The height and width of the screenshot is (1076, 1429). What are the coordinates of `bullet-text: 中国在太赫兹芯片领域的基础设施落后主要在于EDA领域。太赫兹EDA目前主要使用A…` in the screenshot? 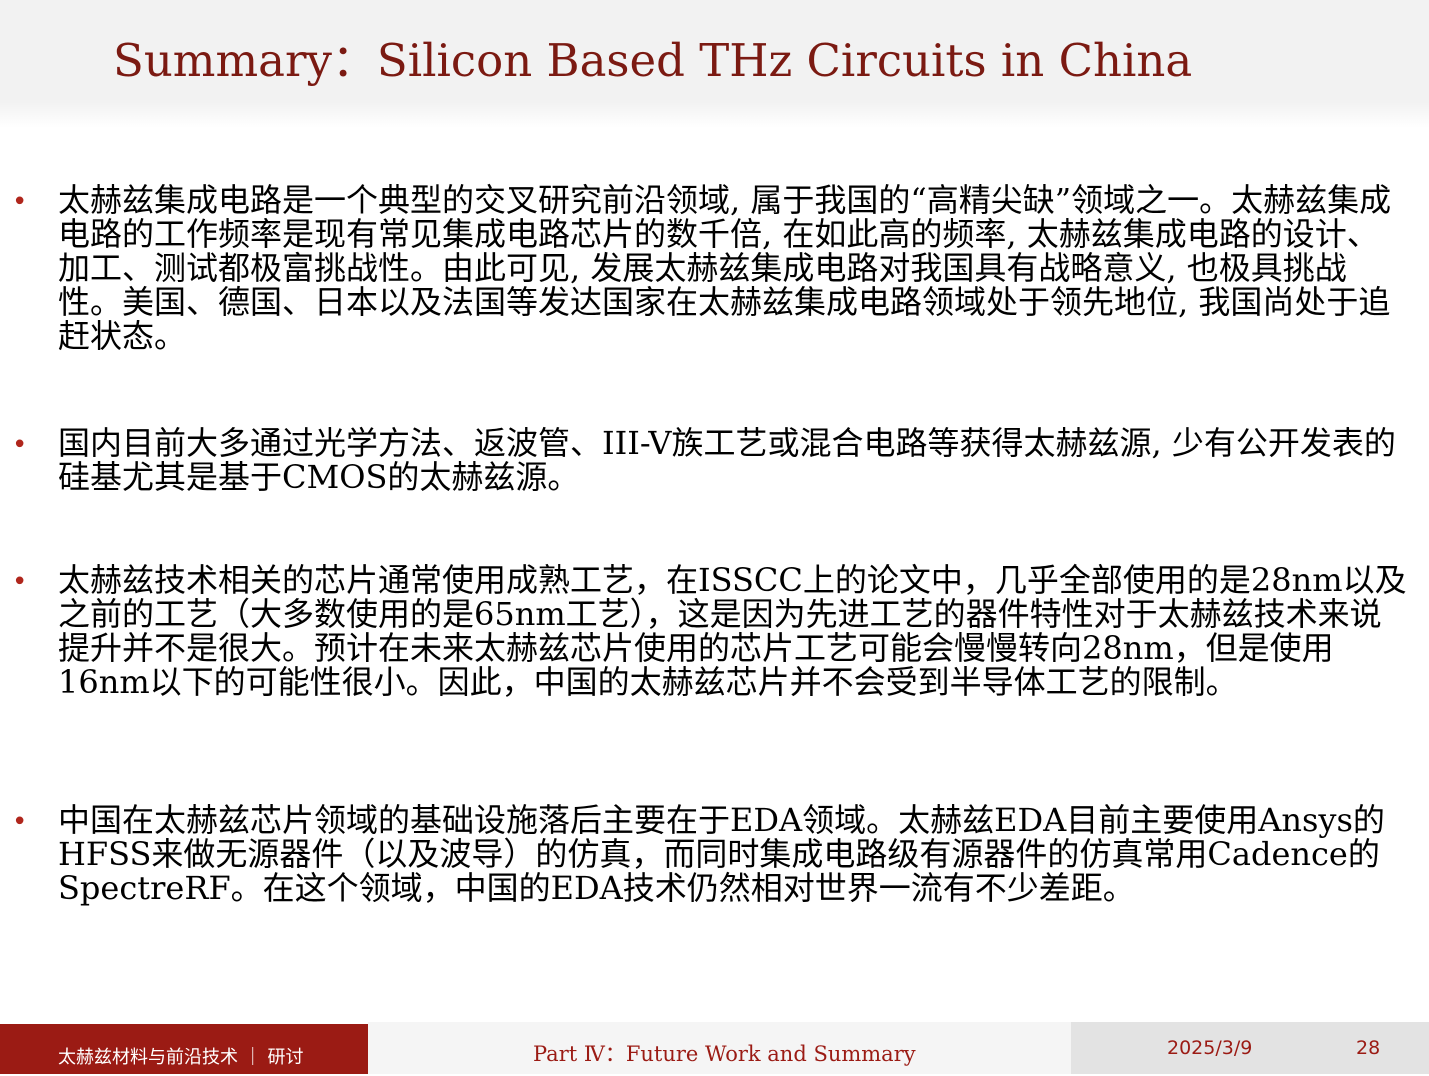 It's located at (721, 854).